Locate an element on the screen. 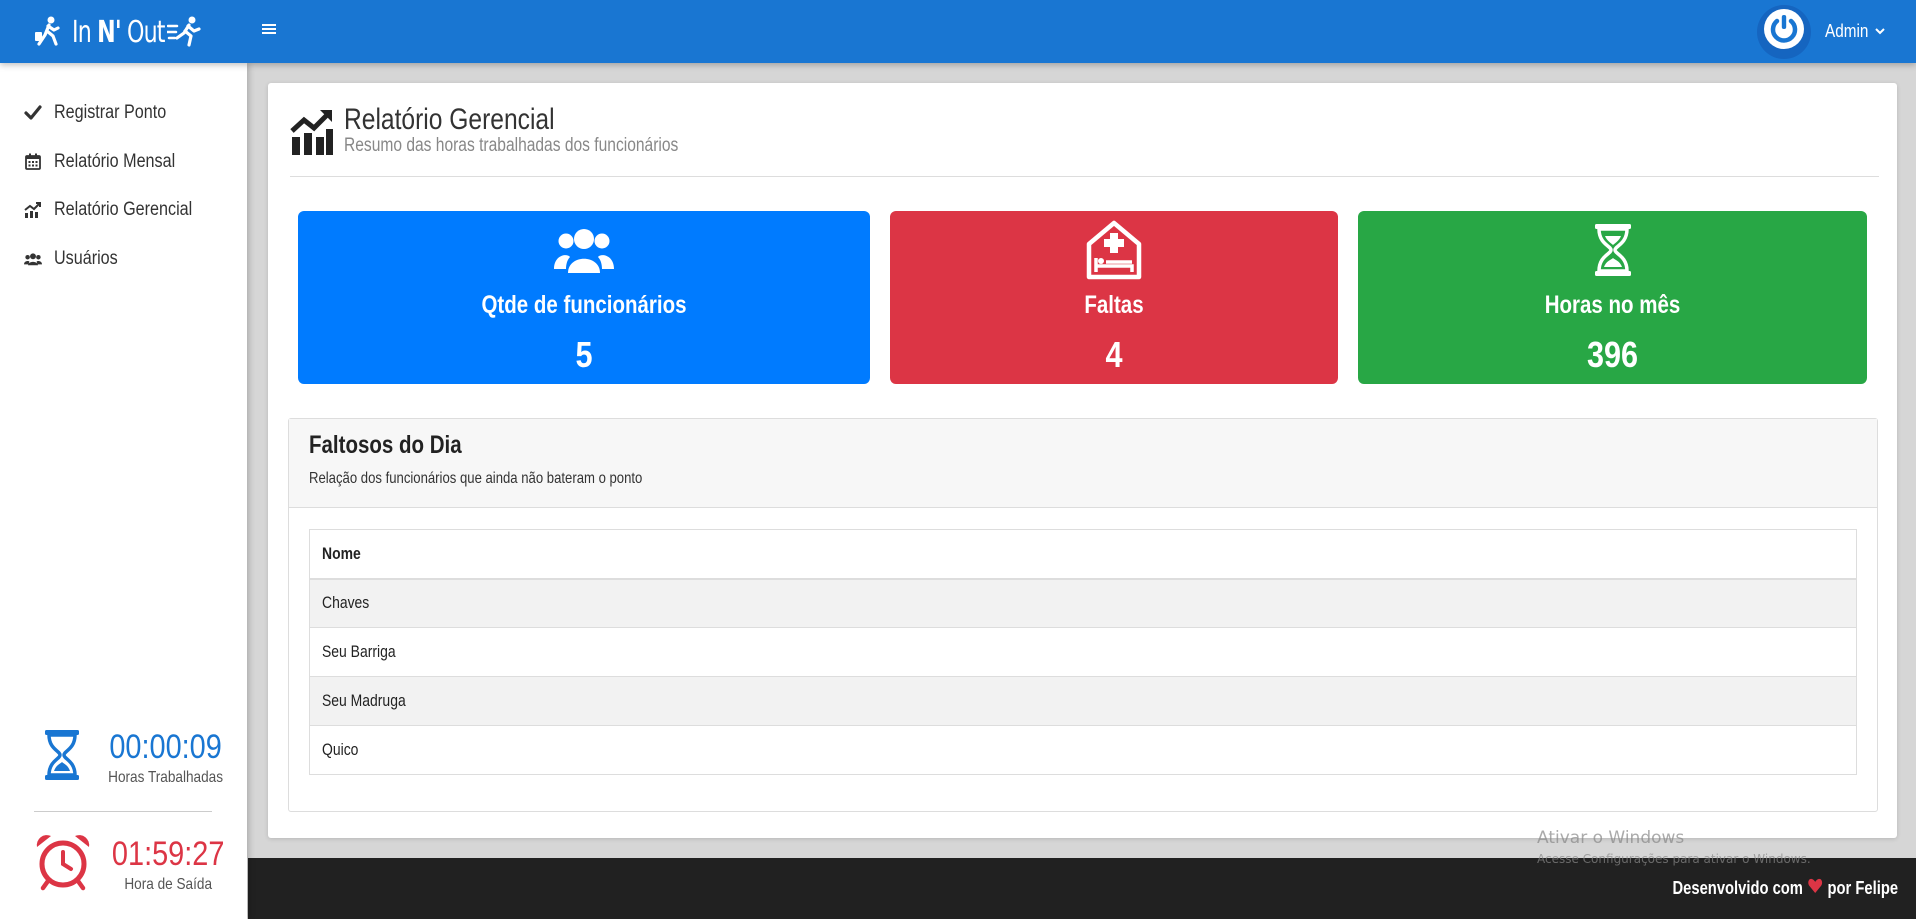 The image size is (1916, 919). table-row: Seu Madruga is located at coordinates (1083, 701).